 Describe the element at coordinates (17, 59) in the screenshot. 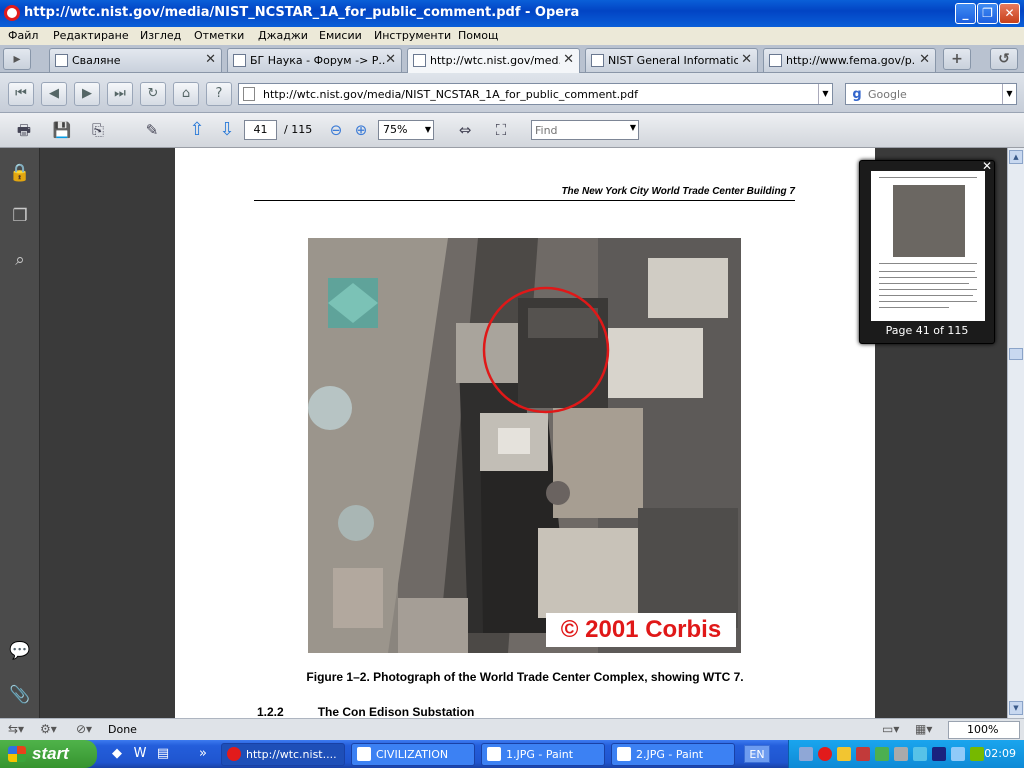

I see `panel-toggle-button: ▸` at that location.